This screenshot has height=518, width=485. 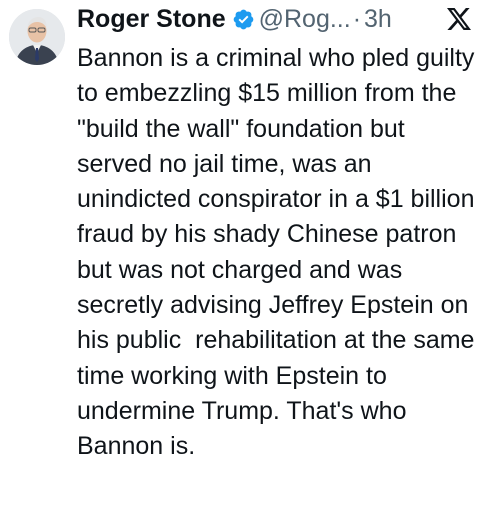 I want to click on tweet-header: Roger Stone @Rog... · 3h, so click(x=234, y=19).